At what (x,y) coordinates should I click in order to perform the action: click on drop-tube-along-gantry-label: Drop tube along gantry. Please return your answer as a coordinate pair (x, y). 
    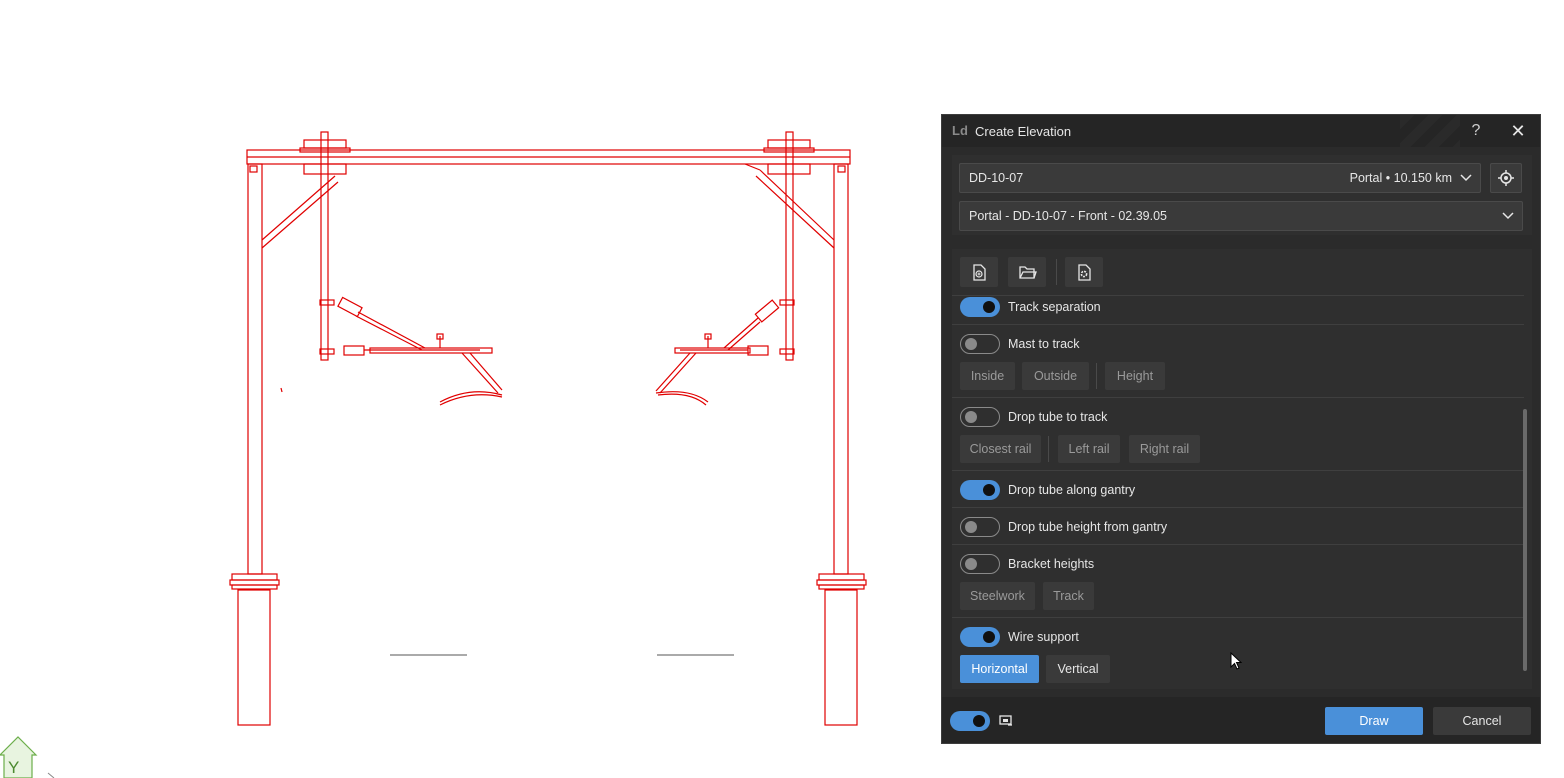
    Looking at the image, I should click on (1072, 490).